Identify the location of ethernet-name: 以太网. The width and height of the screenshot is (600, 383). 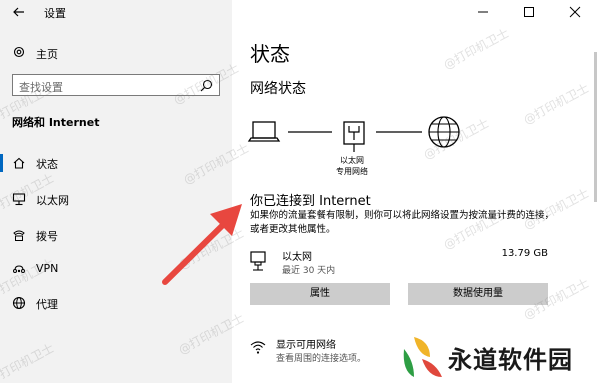
(297, 257).